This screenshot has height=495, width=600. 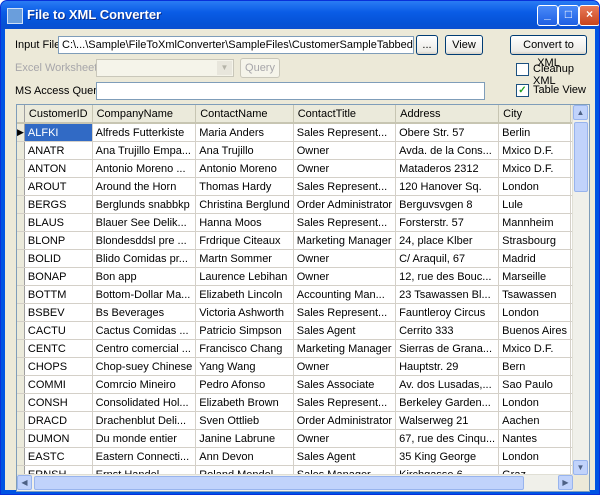 I want to click on table-cell: Strasbourg, so click(x=534, y=240).